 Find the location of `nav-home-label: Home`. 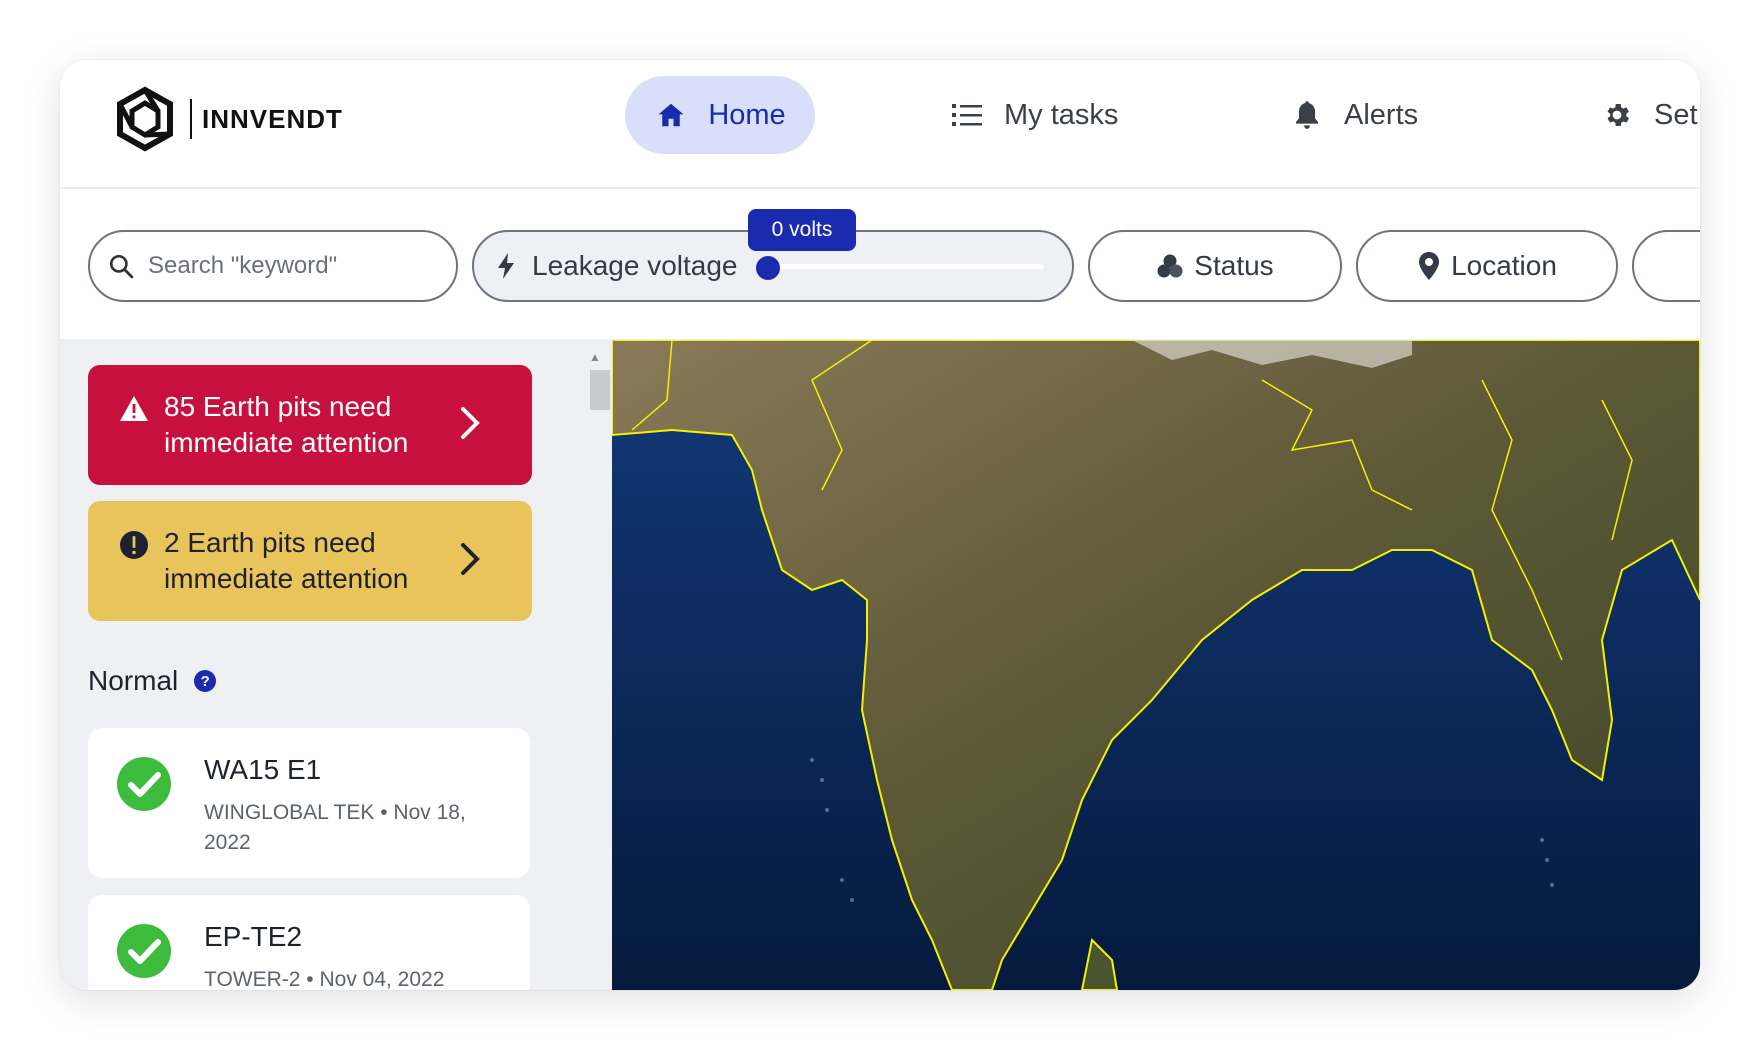

nav-home-label: Home is located at coordinates (747, 114).